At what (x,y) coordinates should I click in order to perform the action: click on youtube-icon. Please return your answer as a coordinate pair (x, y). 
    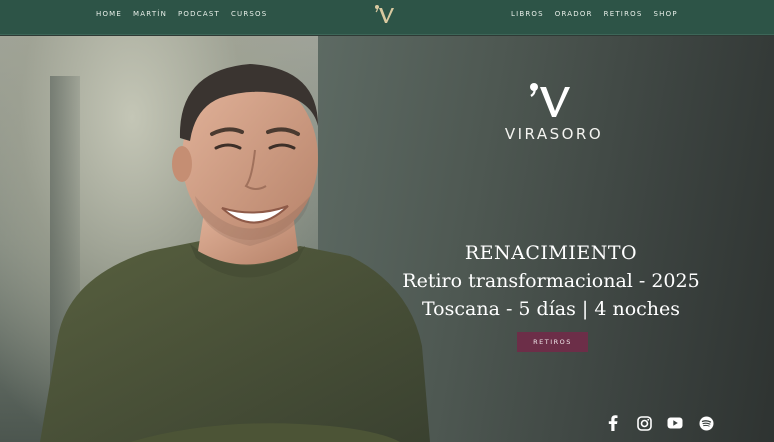
    Looking at the image, I should click on (675, 423).